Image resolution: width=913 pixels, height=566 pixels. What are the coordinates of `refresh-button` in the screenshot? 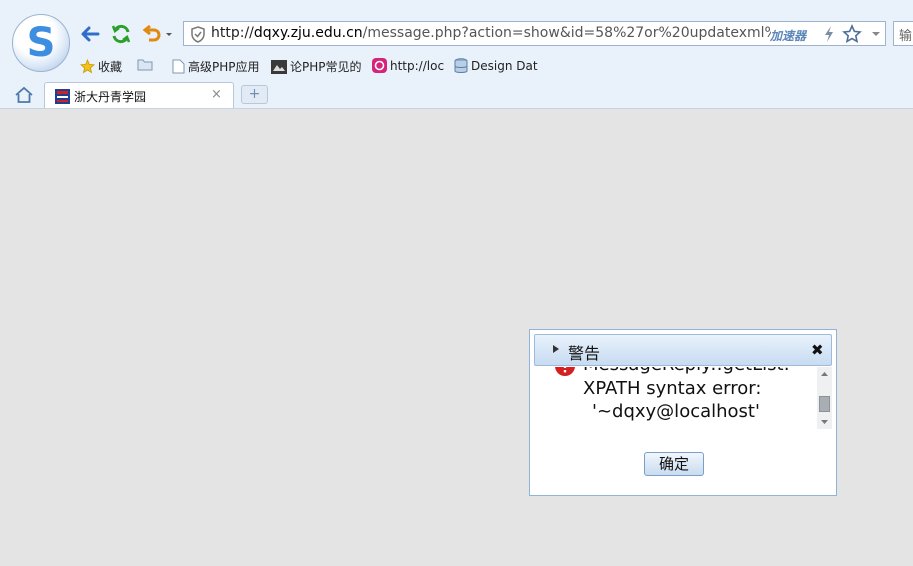 It's located at (121, 34).